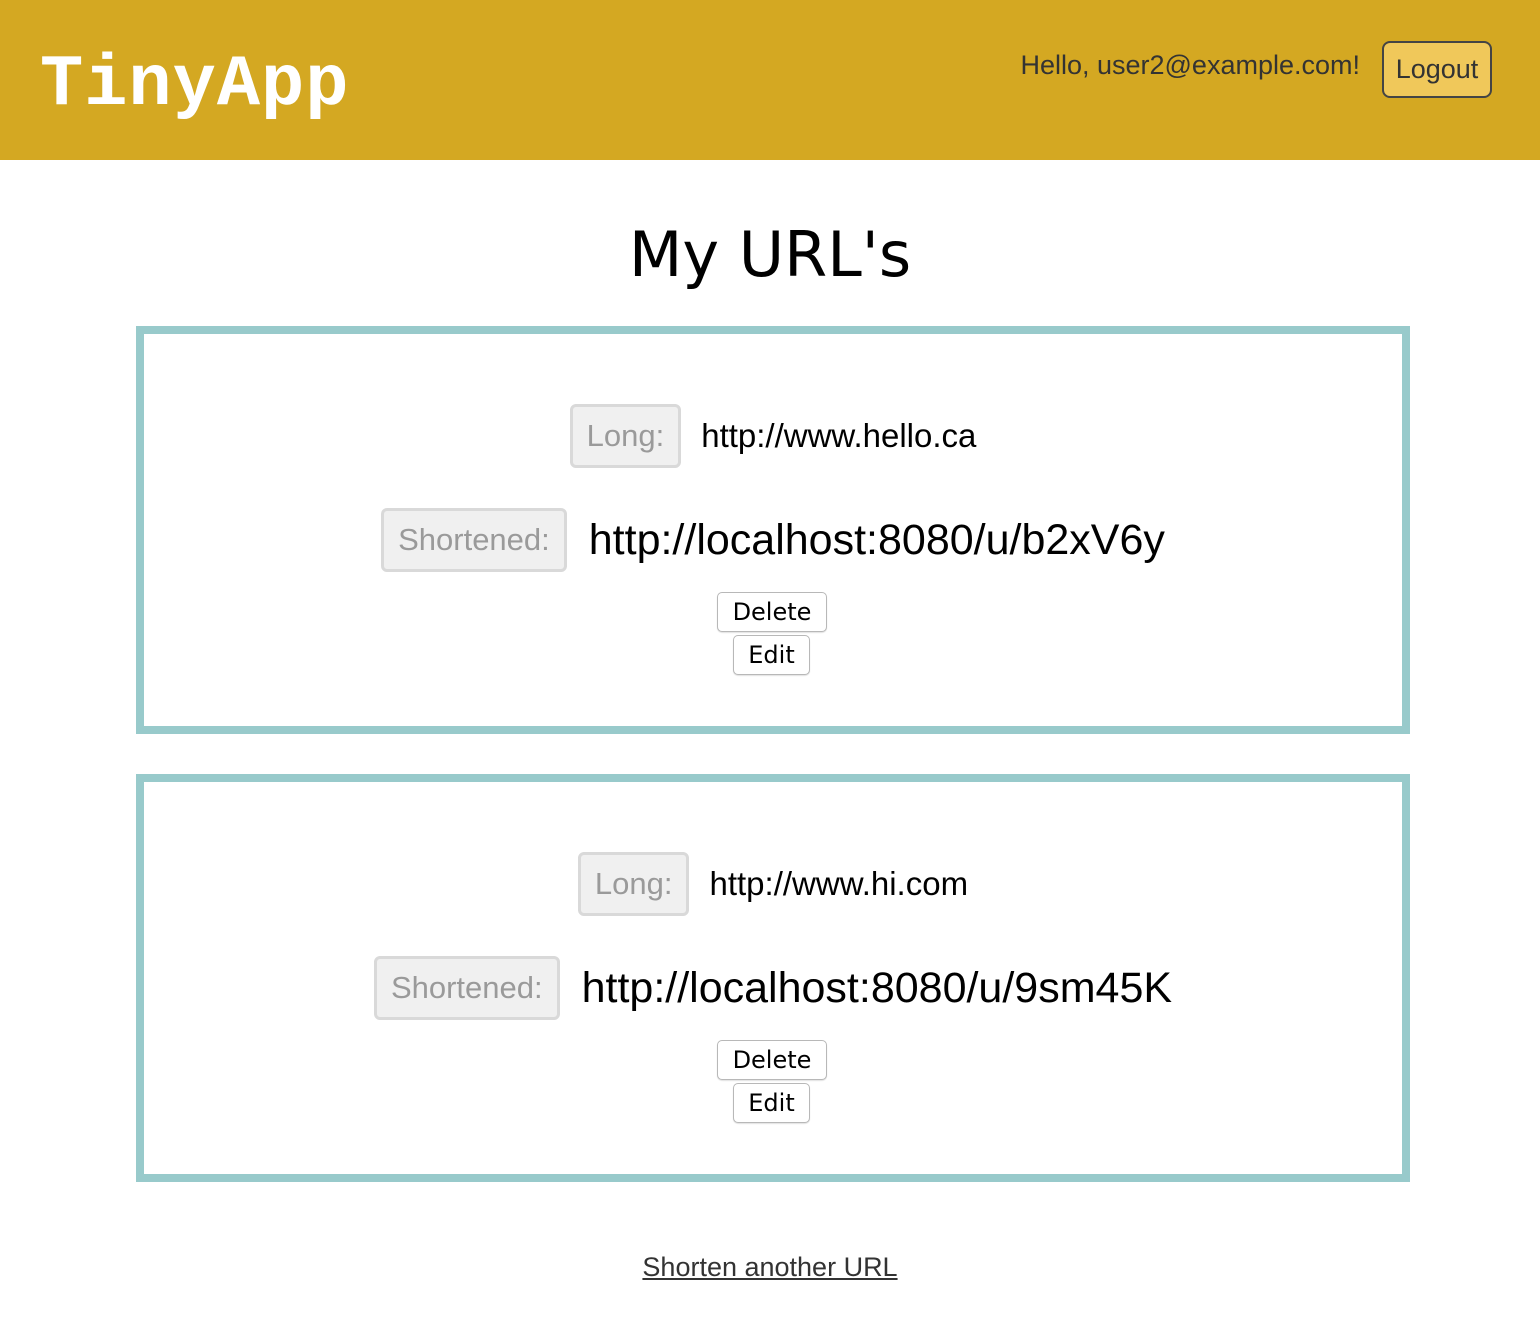 Image resolution: width=1540 pixels, height=1322 pixels. I want to click on short-url-value: http://localhost:8080/u/b2xV6y, so click(876, 539).